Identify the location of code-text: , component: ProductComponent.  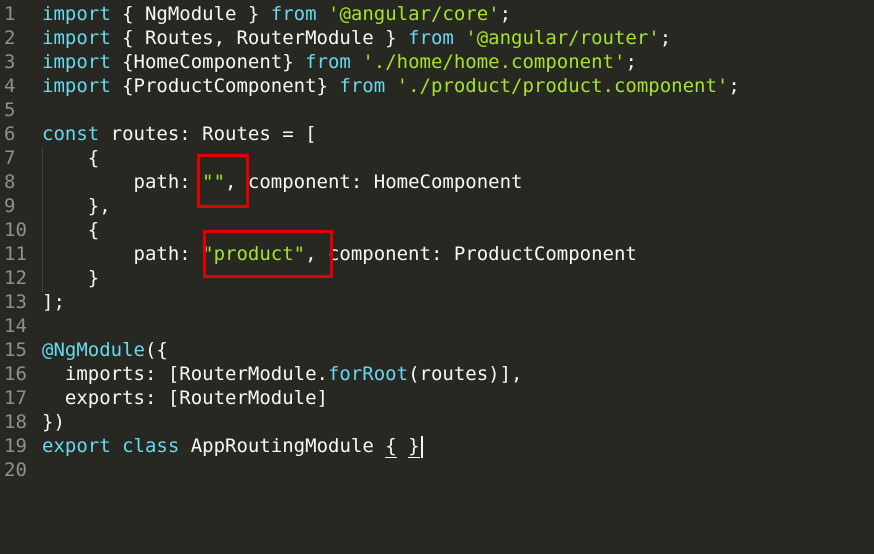
(471, 254).